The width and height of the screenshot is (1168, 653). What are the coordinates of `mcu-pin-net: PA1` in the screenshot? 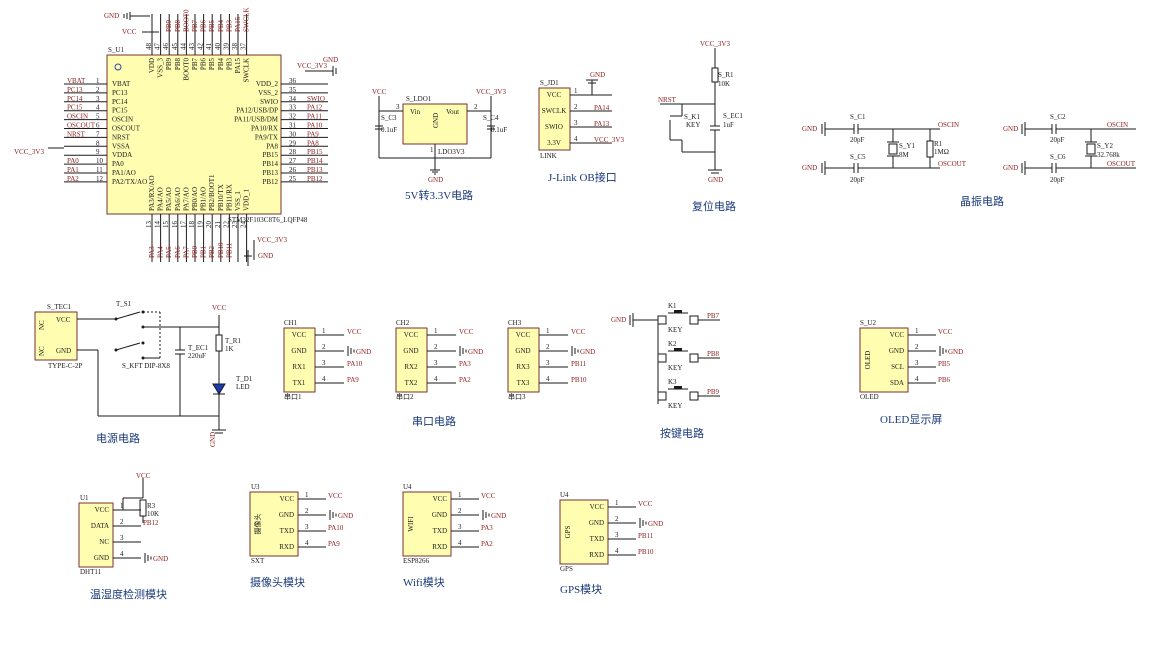 It's located at (73, 170).